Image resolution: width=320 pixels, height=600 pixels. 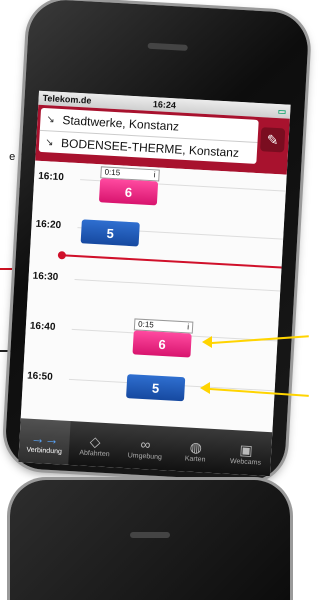 What do you see at coordinates (51, 177) in the screenshot?
I see `time-label: 16:10` at bounding box center [51, 177].